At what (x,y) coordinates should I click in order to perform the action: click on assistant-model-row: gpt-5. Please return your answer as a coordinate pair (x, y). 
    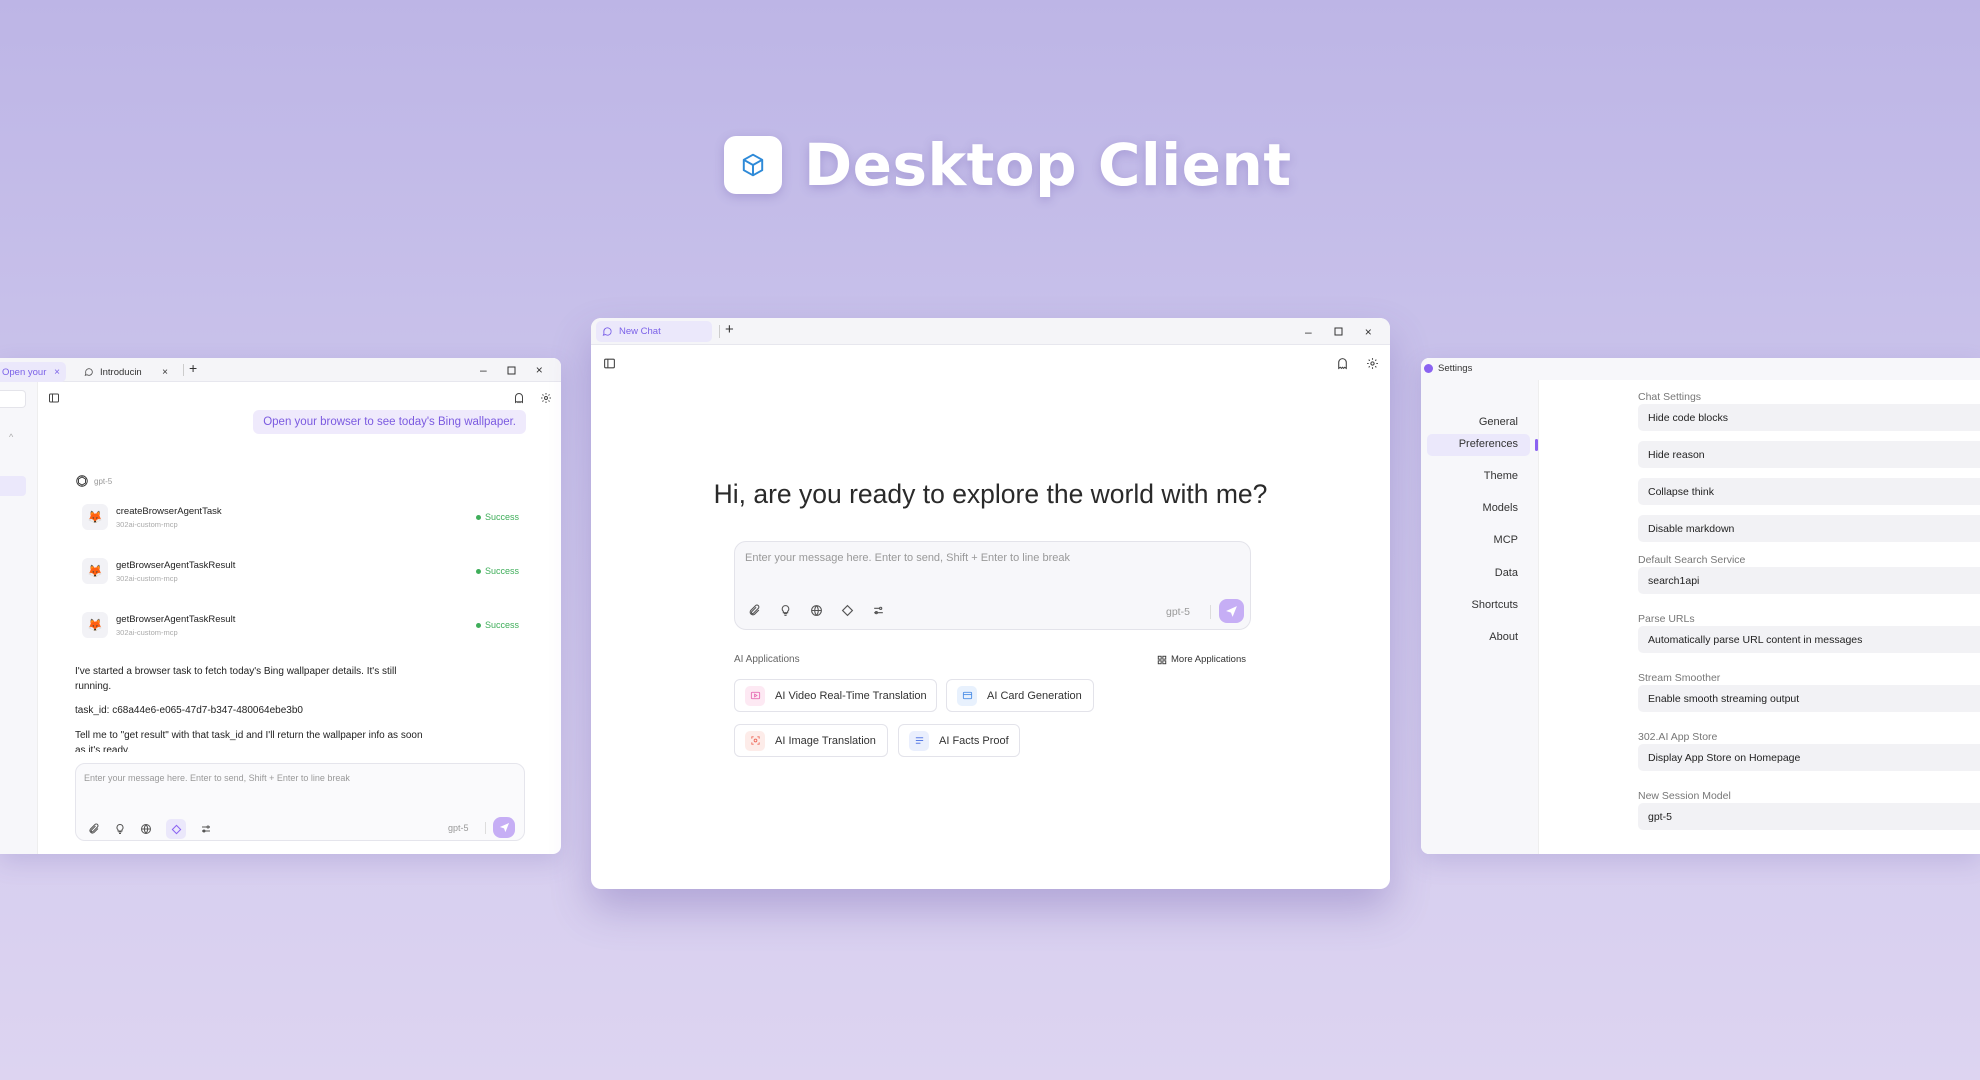
    Looking at the image, I should click on (93, 481).